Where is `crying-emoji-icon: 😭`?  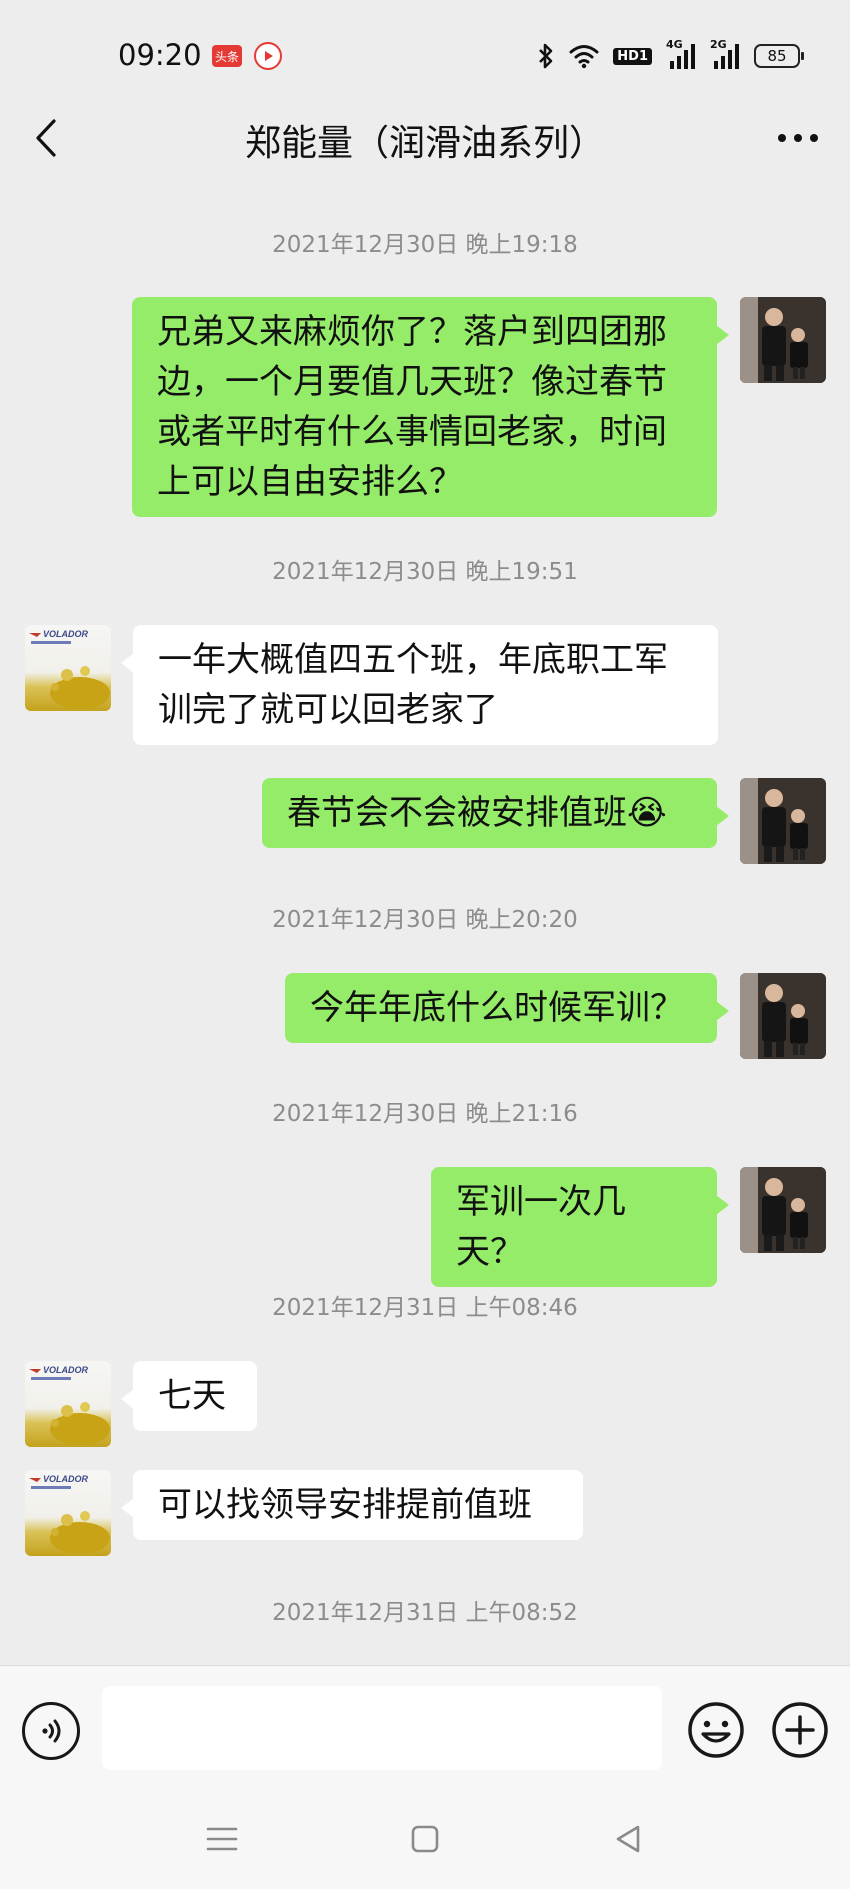 crying-emoji-icon: 😭 is located at coordinates (647, 813).